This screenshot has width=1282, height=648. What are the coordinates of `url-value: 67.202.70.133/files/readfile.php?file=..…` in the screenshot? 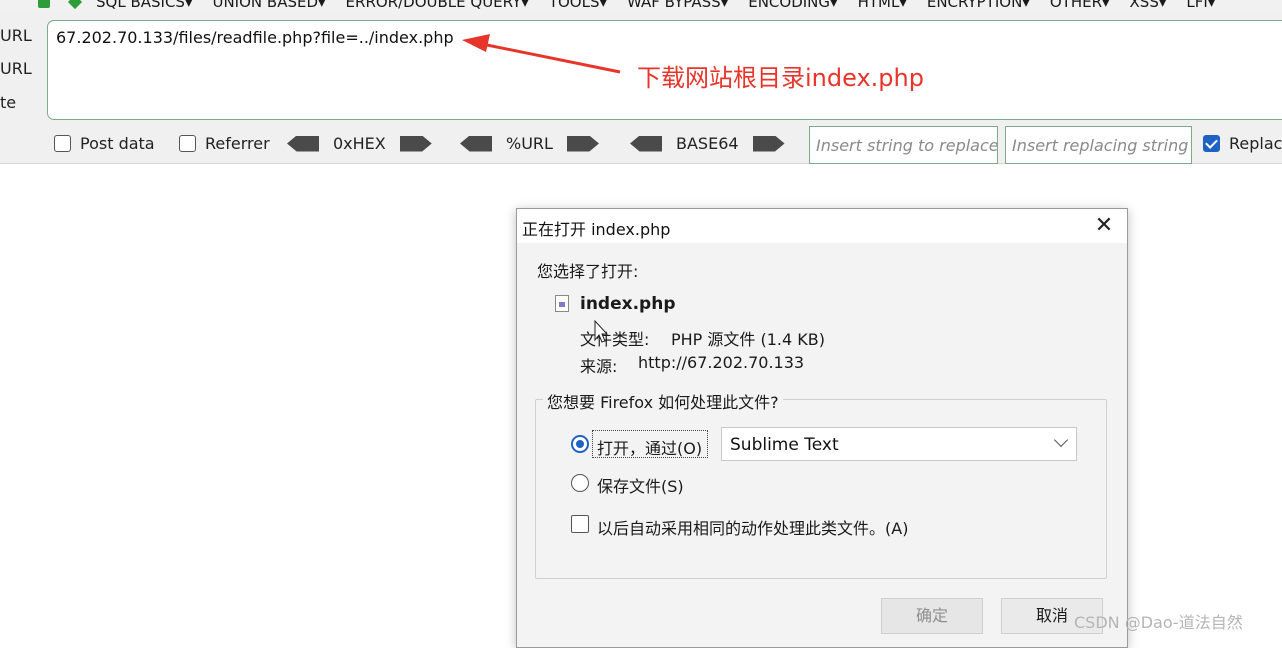 It's located at (255, 37).